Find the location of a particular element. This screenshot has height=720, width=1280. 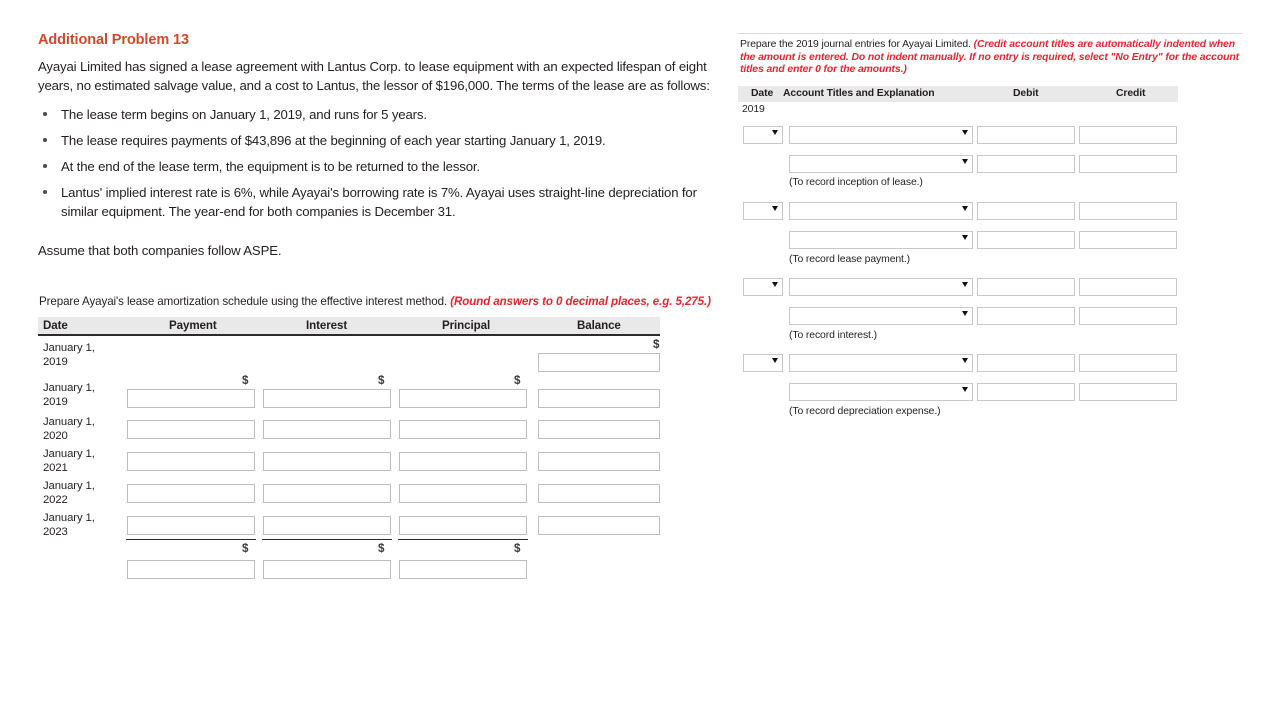

input-debit-entry2-line1 is located at coordinates (1026, 210).